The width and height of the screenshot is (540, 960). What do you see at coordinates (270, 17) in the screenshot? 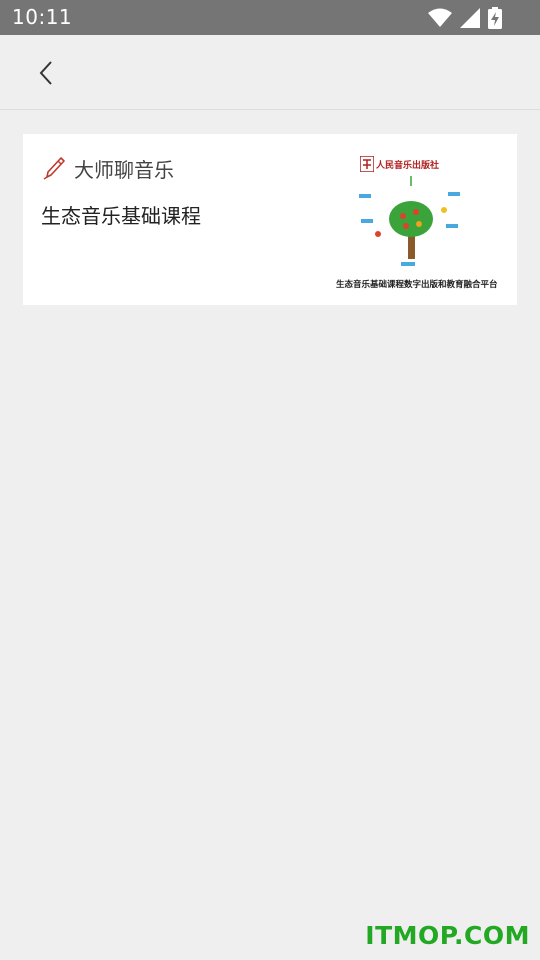
I see `status-bar: 10:11` at bounding box center [270, 17].